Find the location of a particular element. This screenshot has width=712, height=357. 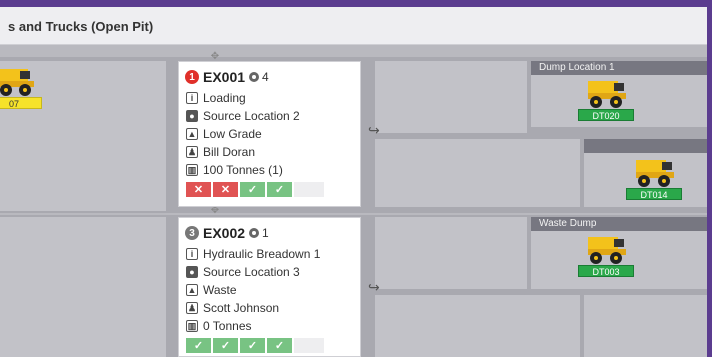

location-row: ● Source Location 2 is located at coordinates (243, 116).